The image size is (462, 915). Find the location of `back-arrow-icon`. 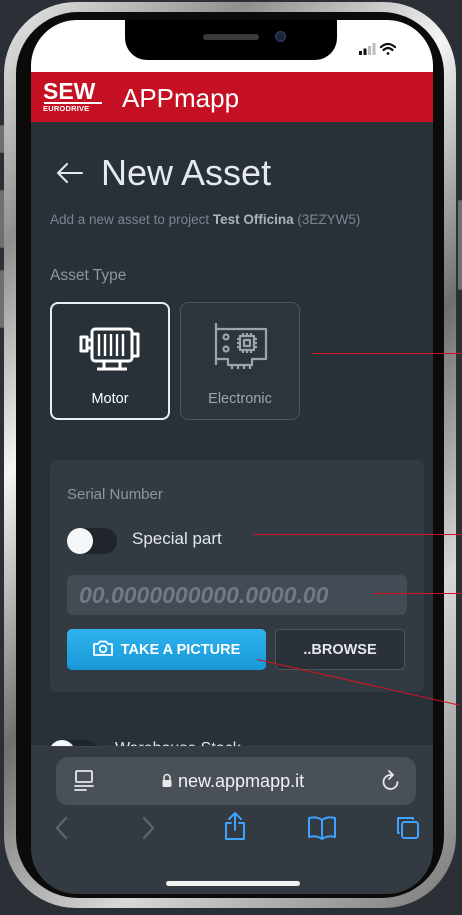

back-arrow-icon is located at coordinates (70, 175).